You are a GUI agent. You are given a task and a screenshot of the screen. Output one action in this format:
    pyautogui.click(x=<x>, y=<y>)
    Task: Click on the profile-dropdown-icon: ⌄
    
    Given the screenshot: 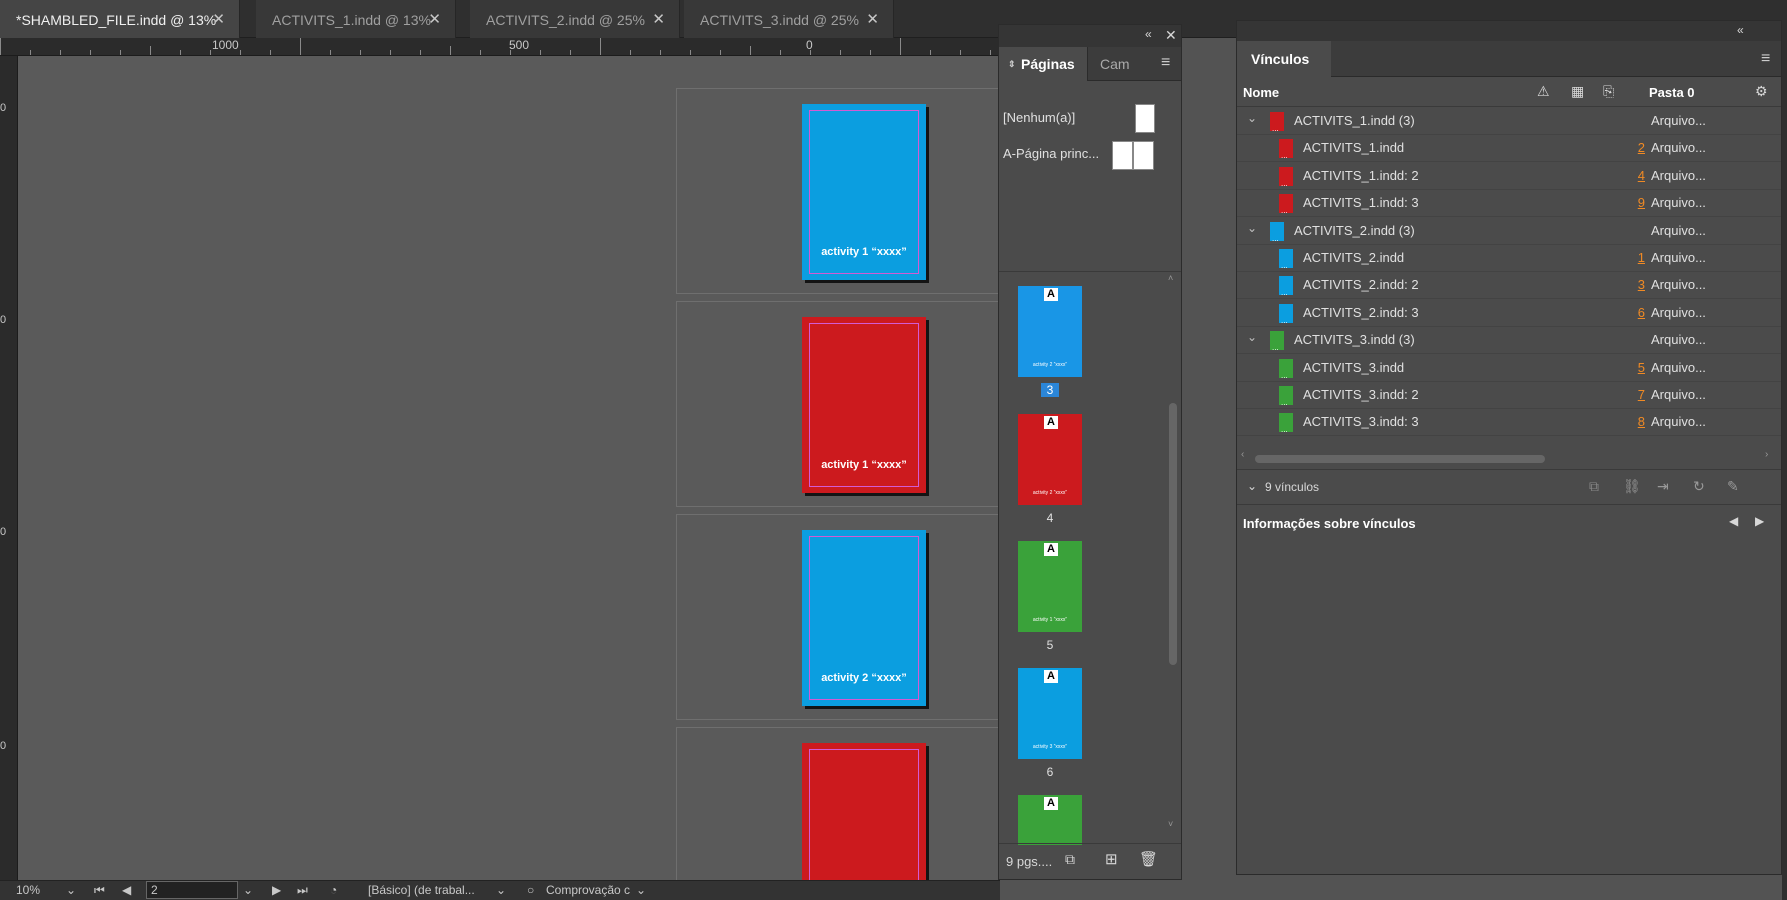 What is the action you would take?
    pyautogui.click(x=501, y=890)
    